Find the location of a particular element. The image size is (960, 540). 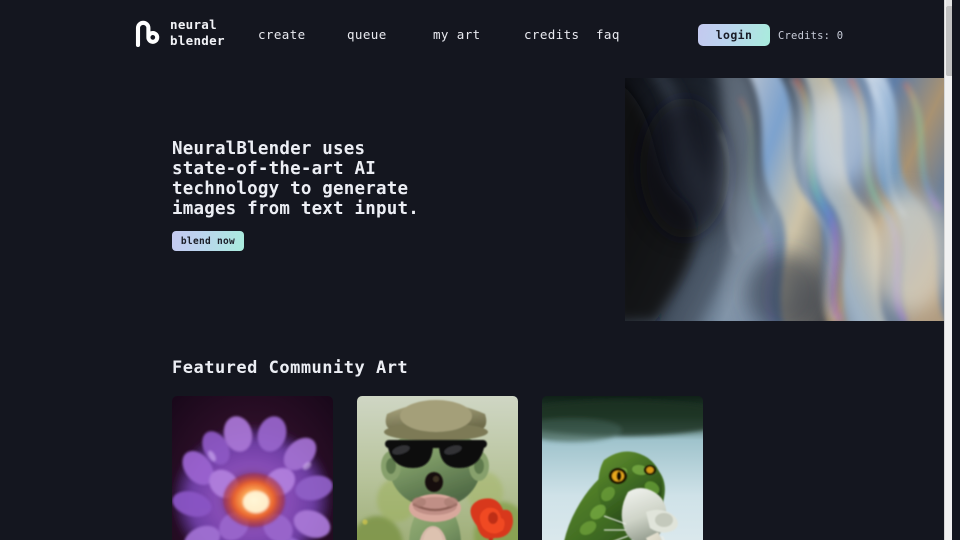

page-scrollbar is located at coordinates (948, 270).